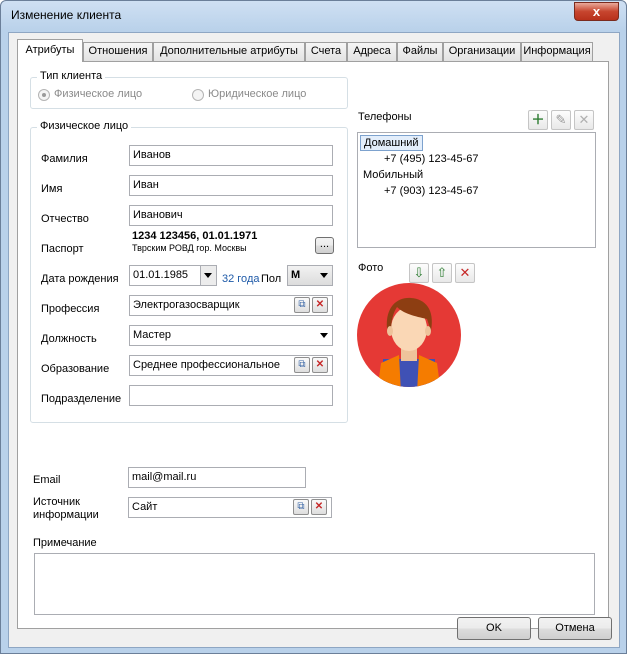 The height and width of the screenshot is (654, 627). What do you see at coordinates (319, 507) in the screenshot?
I see `source-clear-button: ✕` at bounding box center [319, 507].